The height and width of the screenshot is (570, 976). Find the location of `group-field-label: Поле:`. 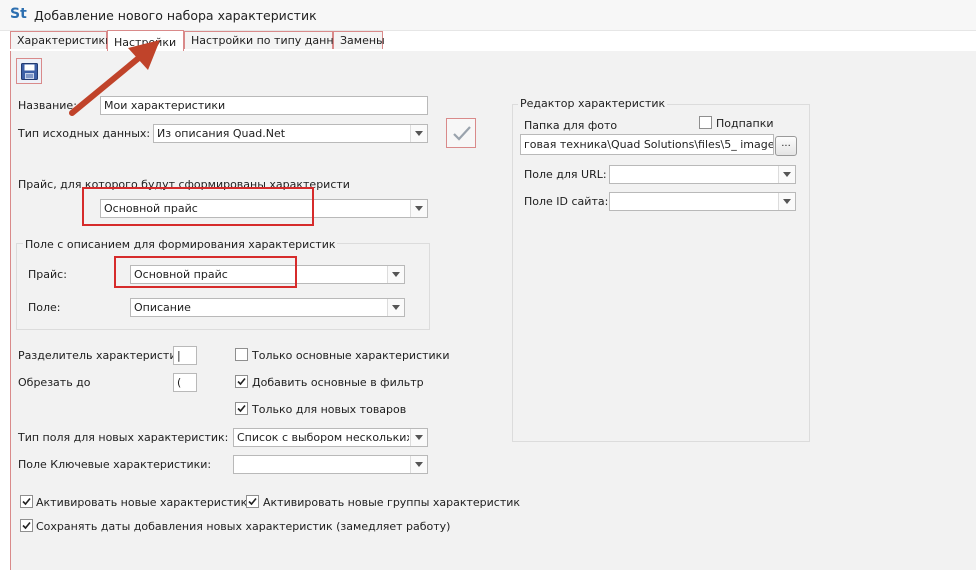

group-field-label: Поле: is located at coordinates (44, 307).